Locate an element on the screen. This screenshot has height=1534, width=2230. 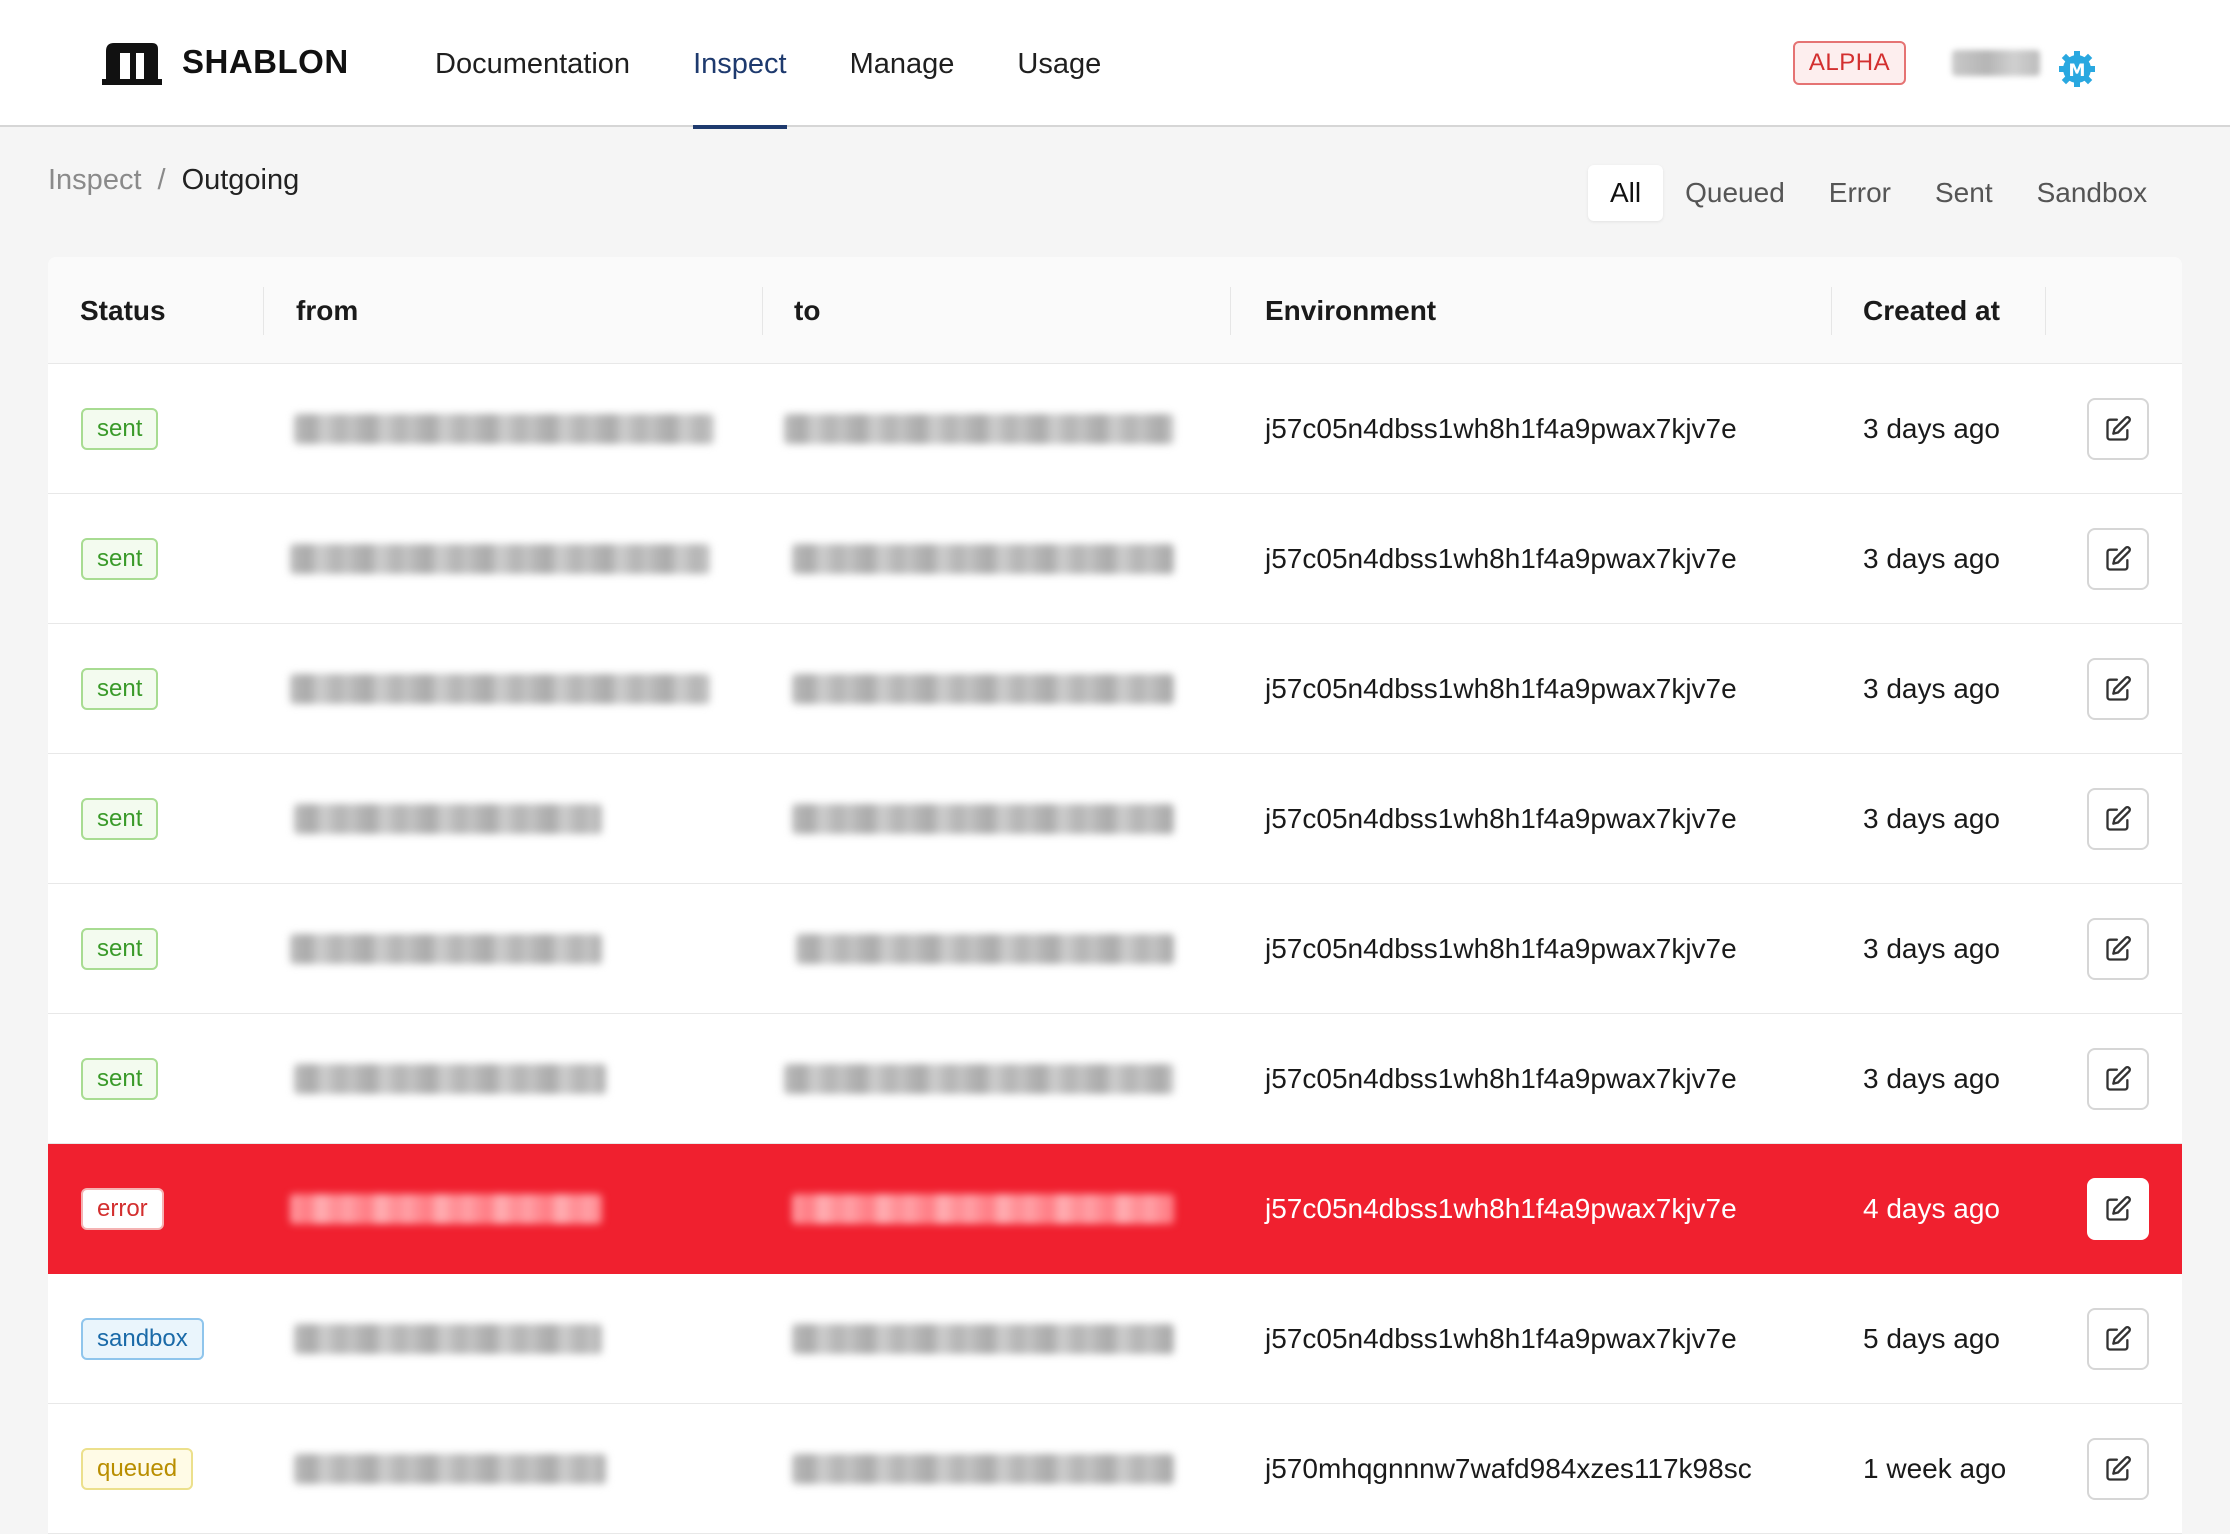
shablon-logo-icon is located at coordinates (132, 64).